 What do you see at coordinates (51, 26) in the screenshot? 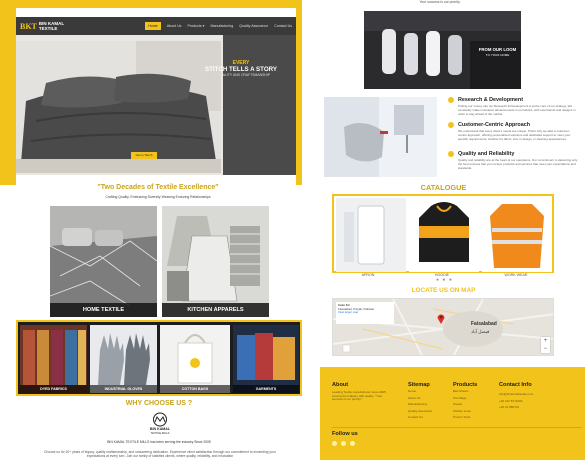
I see `logo-text: BIN KAMAL TEXTILE` at bounding box center [51, 26].